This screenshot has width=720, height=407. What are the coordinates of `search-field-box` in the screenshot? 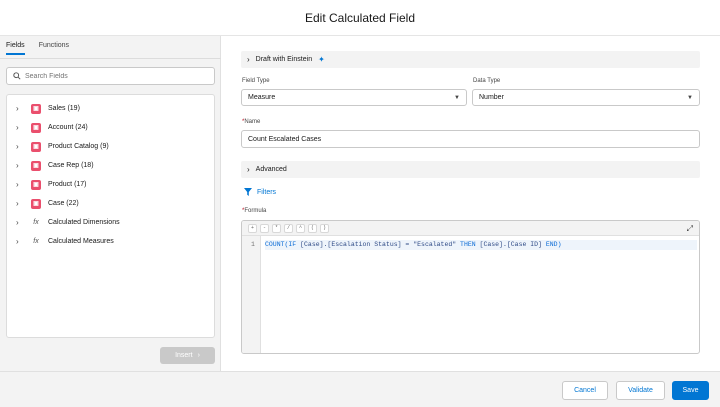 It's located at (110, 76).